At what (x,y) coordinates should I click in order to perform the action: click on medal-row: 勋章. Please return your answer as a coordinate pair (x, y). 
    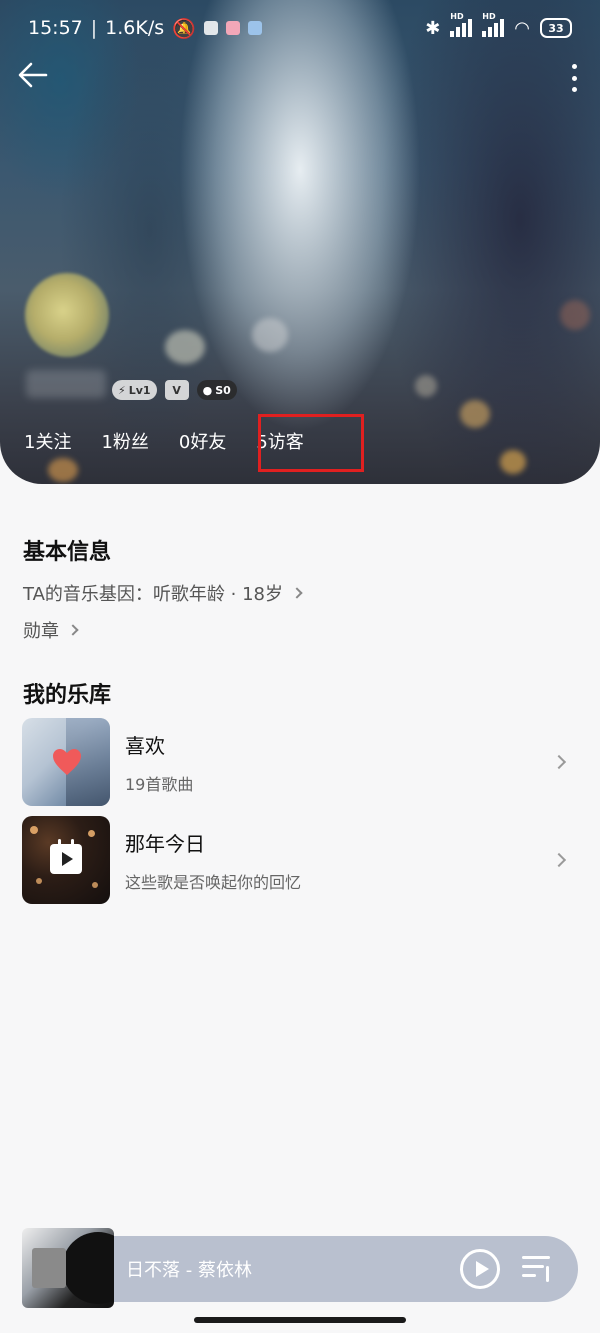
    Looking at the image, I should click on (51, 630).